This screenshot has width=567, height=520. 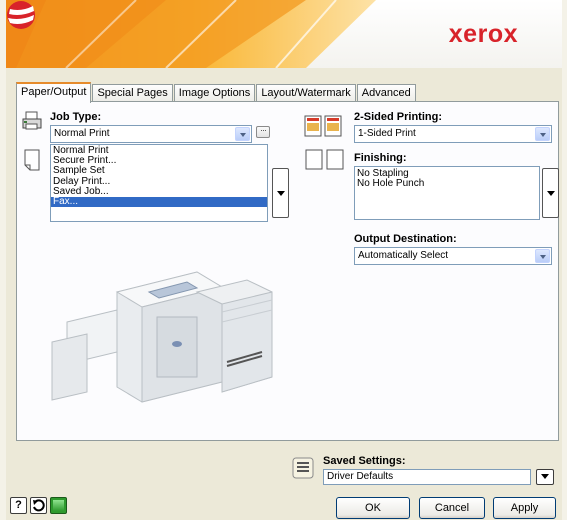 I want to click on apply-button: Apply, so click(x=524, y=508).